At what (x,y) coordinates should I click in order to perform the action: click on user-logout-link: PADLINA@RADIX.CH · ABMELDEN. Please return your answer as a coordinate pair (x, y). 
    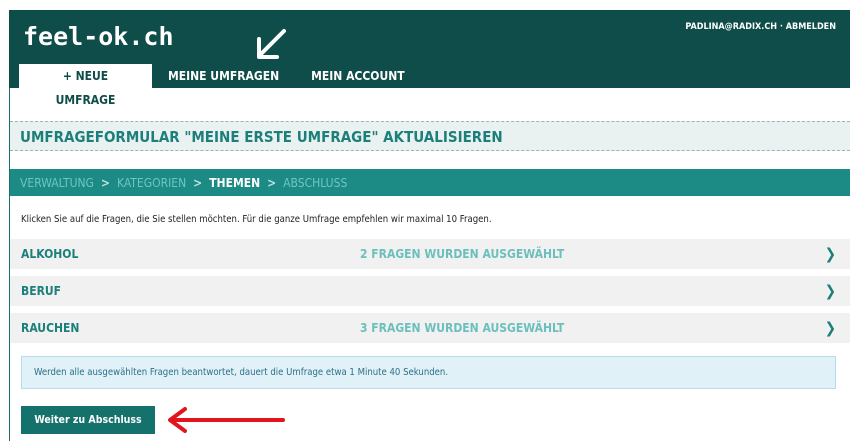
    Looking at the image, I should click on (760, 27).